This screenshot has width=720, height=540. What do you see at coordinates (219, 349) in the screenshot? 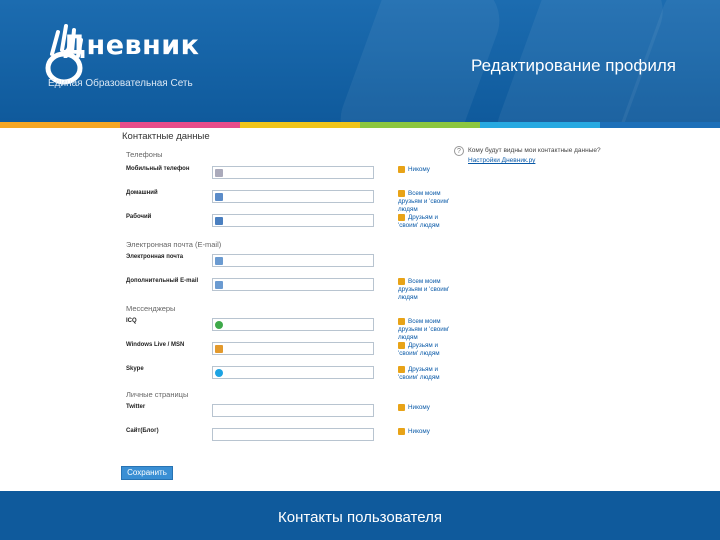
I see `msn-icon` at bounding box center [219, 349].